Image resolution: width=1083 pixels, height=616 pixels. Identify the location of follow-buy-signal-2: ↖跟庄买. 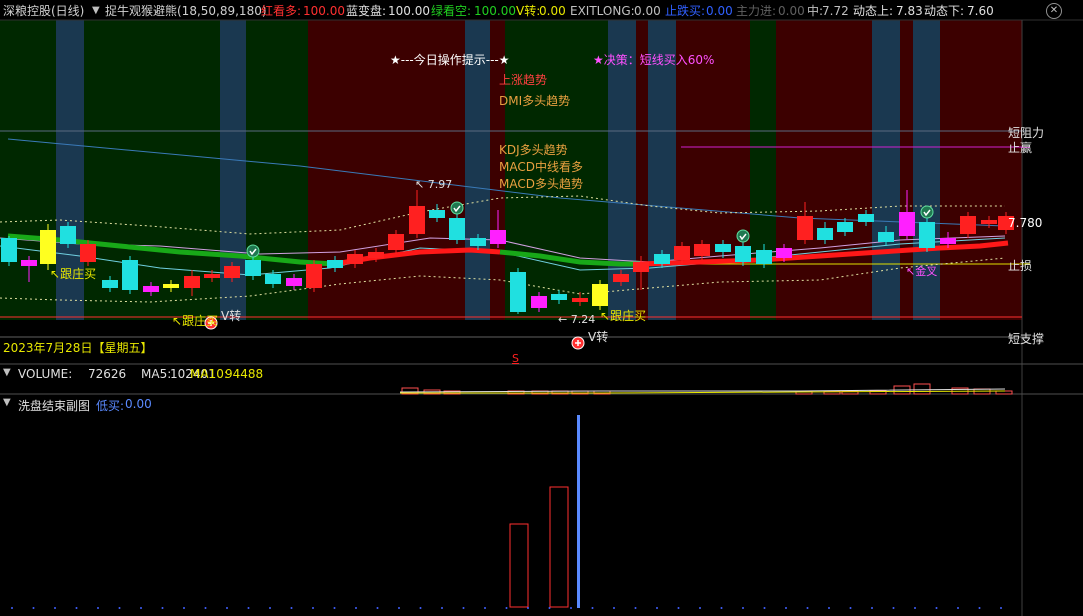
(195, 321).